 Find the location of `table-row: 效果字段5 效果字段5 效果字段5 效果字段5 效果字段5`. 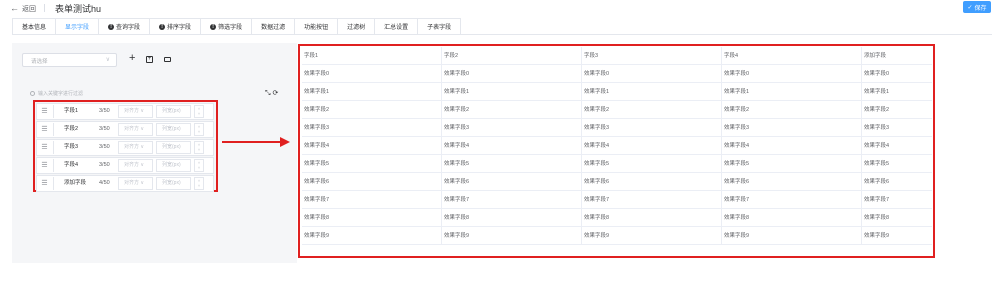

table-row: 效果字段5 效果字段5 效果字段5 效果字段5 效果字段5 is located at coordinates (617, 164).